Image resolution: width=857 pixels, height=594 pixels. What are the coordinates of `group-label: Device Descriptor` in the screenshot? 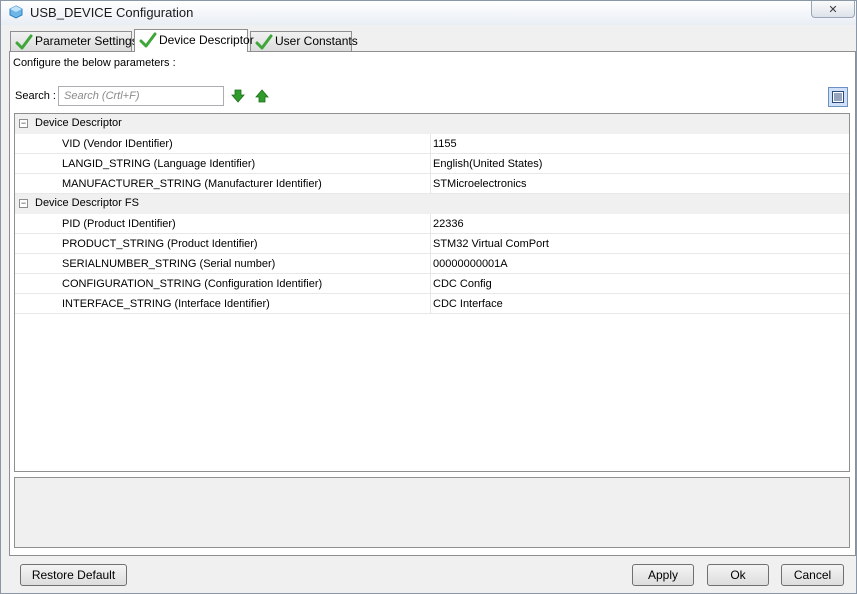 It's located at (78, 123).